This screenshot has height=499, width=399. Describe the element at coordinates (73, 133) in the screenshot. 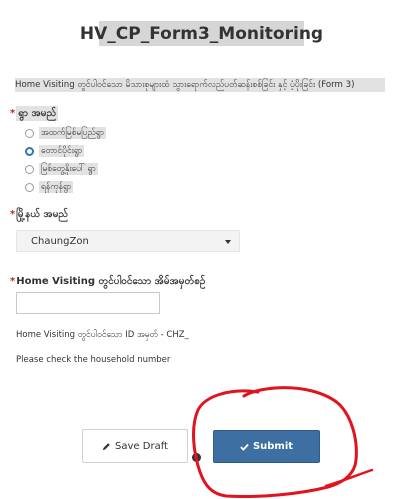

I see `radio-option-label: အထက်မြစ်မပြည်ရွာ` at that location.